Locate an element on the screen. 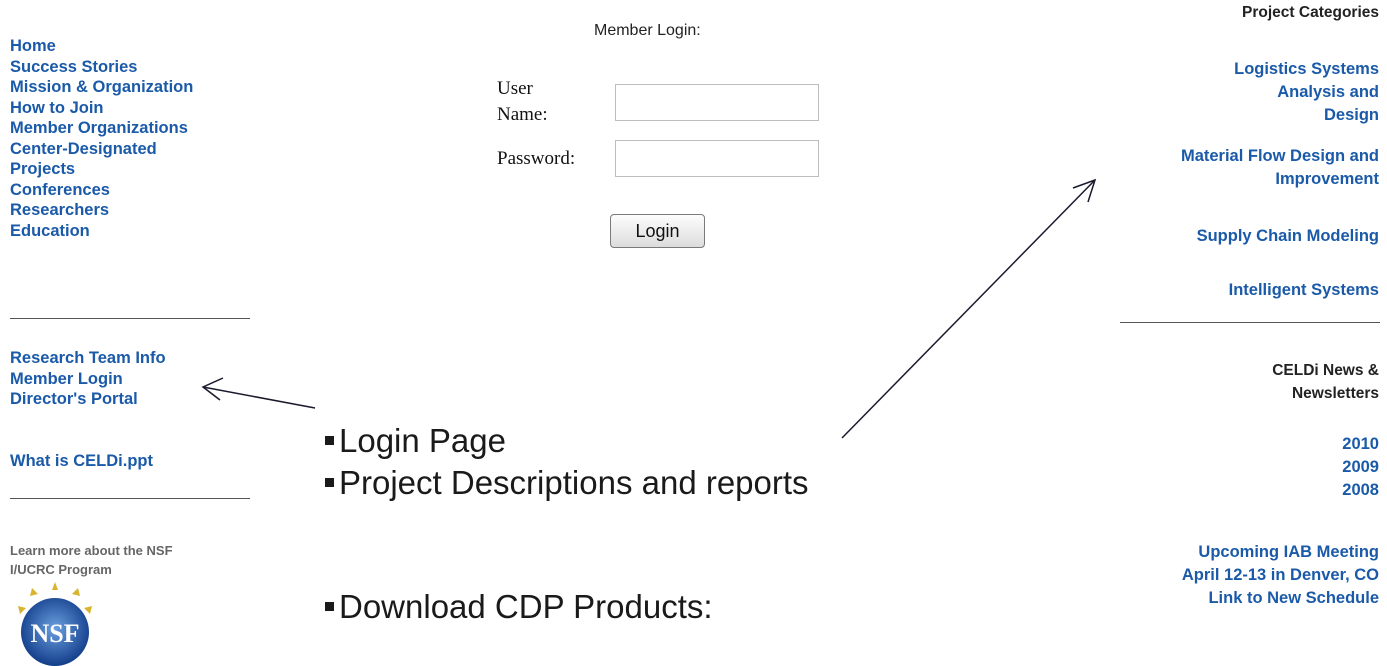 The height and width of the screenshot is (666, 1387). nav-link-member-login: Member Login is located at coordinates (88, 379).